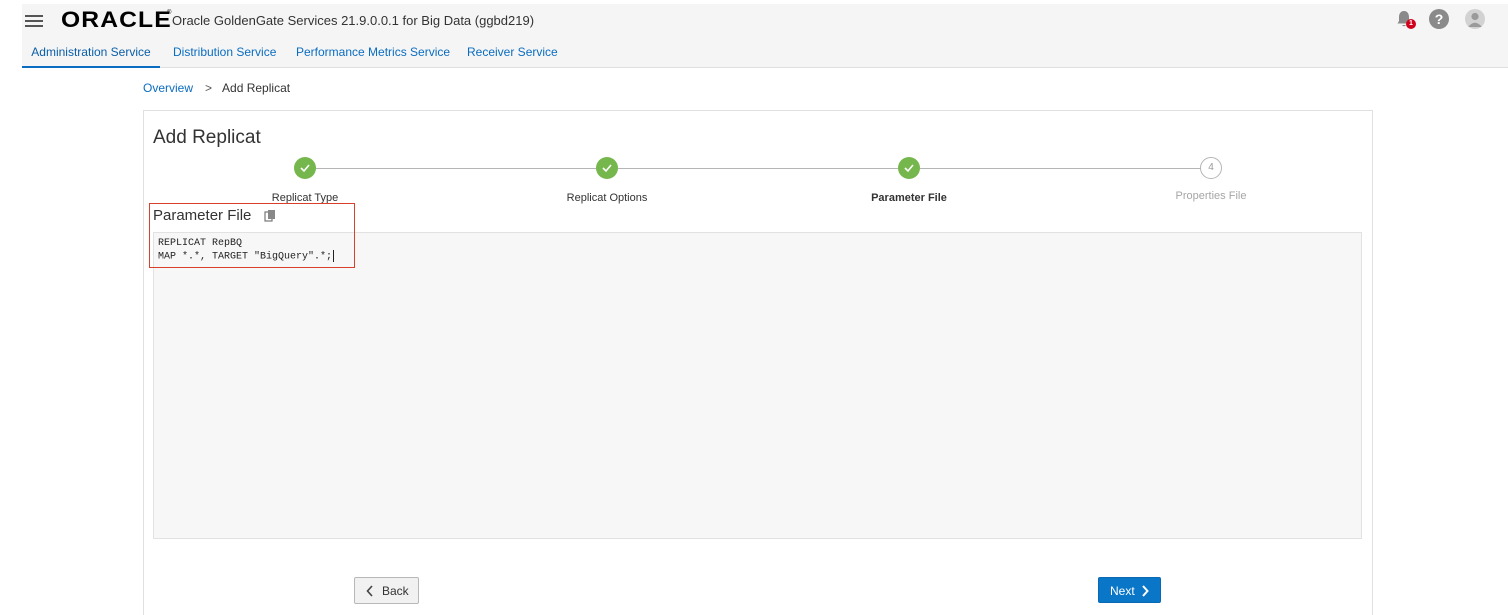  I want to click on step-4-number: 4, so click(1211, 168).